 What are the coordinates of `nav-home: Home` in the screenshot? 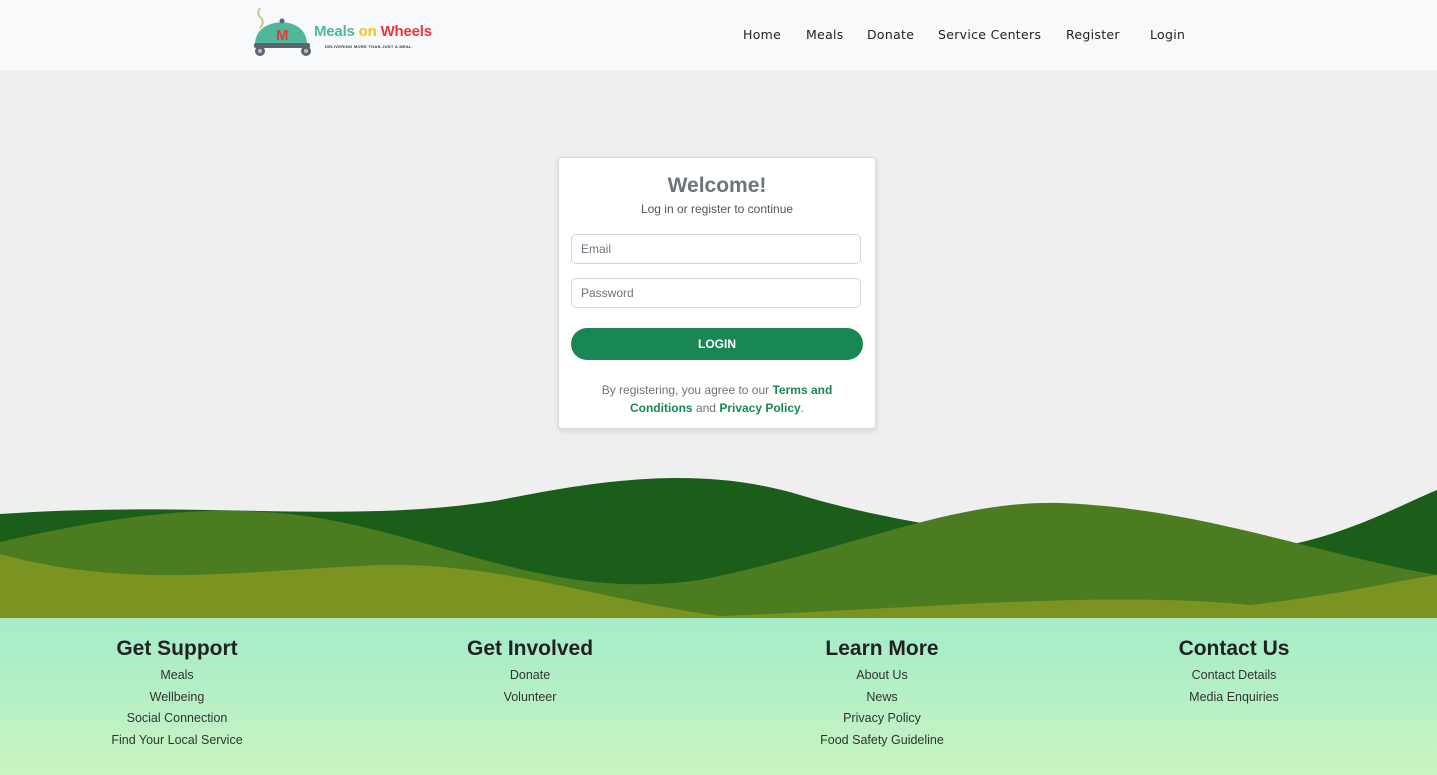 It's located at (762, 34).